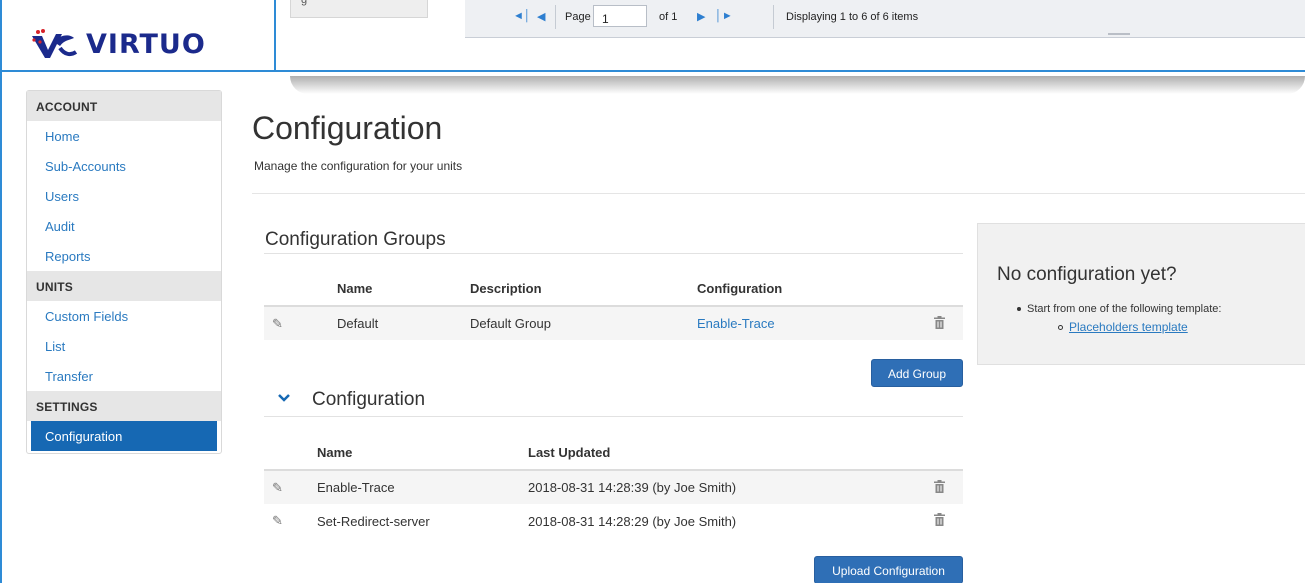 This screenshot has width=1305, height=583. What do you see at coordinates (1119, 34) in the screenshot?
I see `resize-grip` at bounding box center [1119, 34].